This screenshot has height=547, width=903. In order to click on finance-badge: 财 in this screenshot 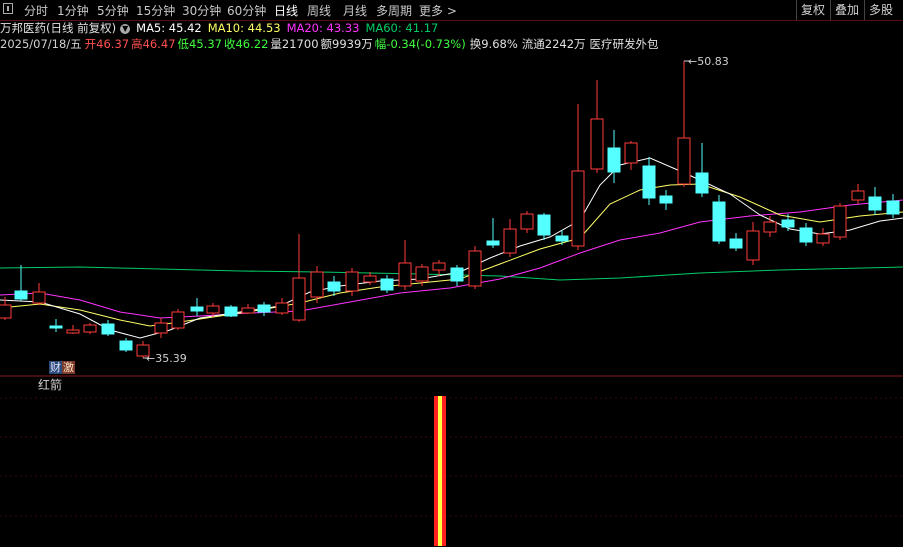, I will do `click(55, 367)`.